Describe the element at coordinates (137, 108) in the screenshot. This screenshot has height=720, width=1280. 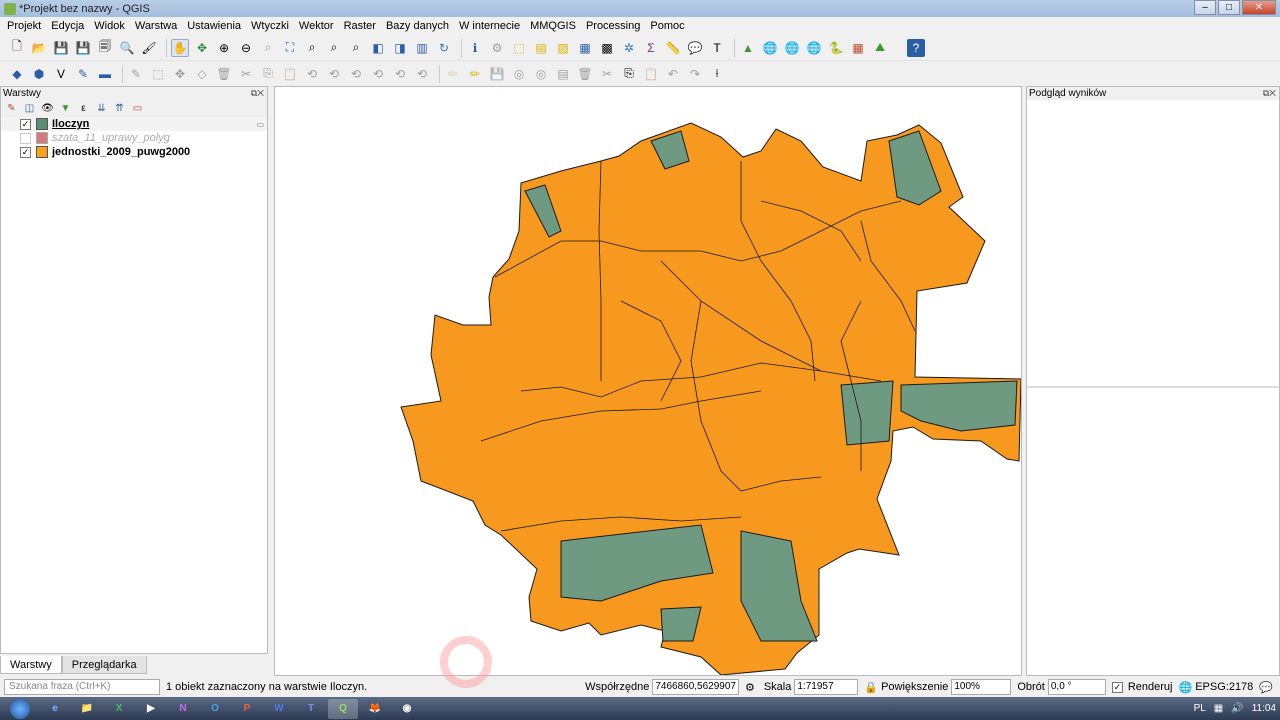
I see `remove-layer-icon: ▭` at that location.